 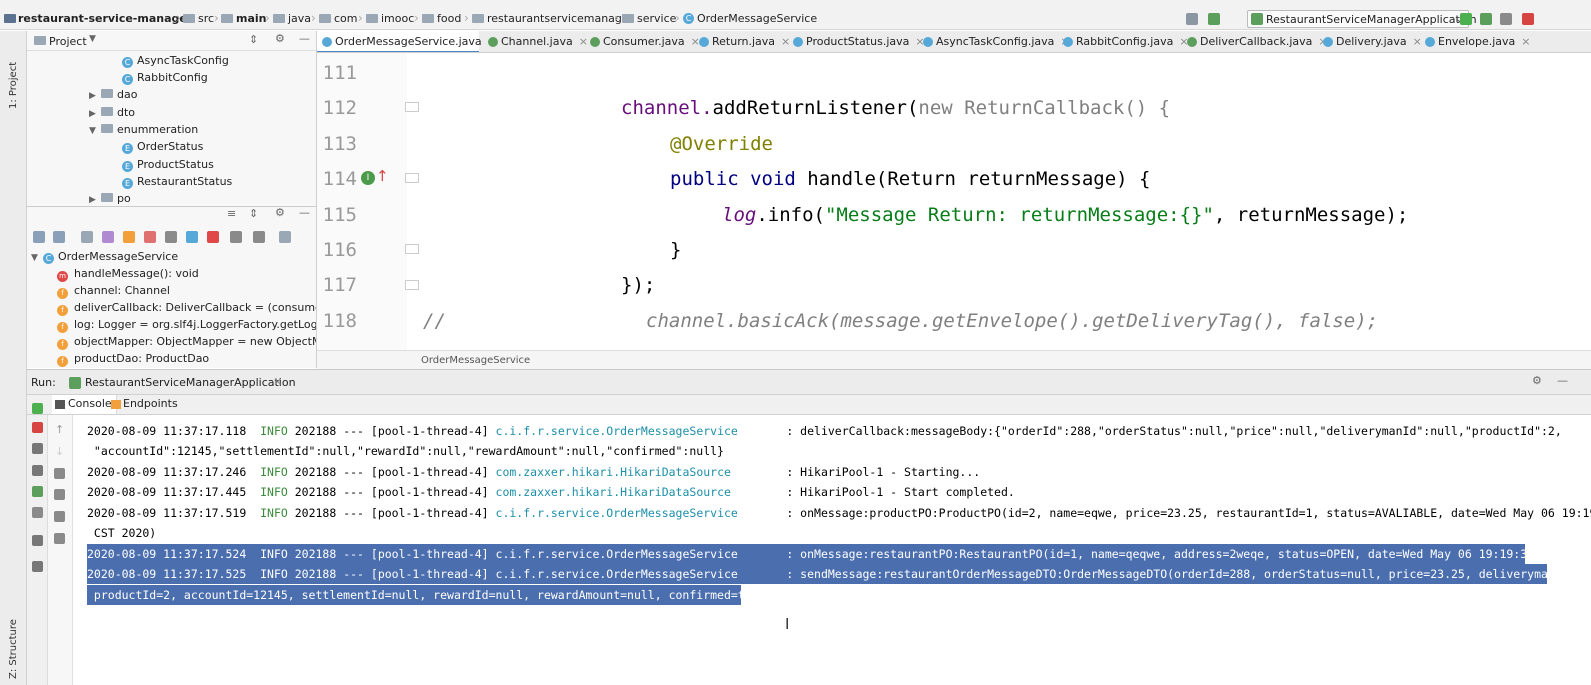 What do you see at coordinates (656, 18) in the screenshot?
I see `breadcrumb-service: service` at bounding box center [656, 18].